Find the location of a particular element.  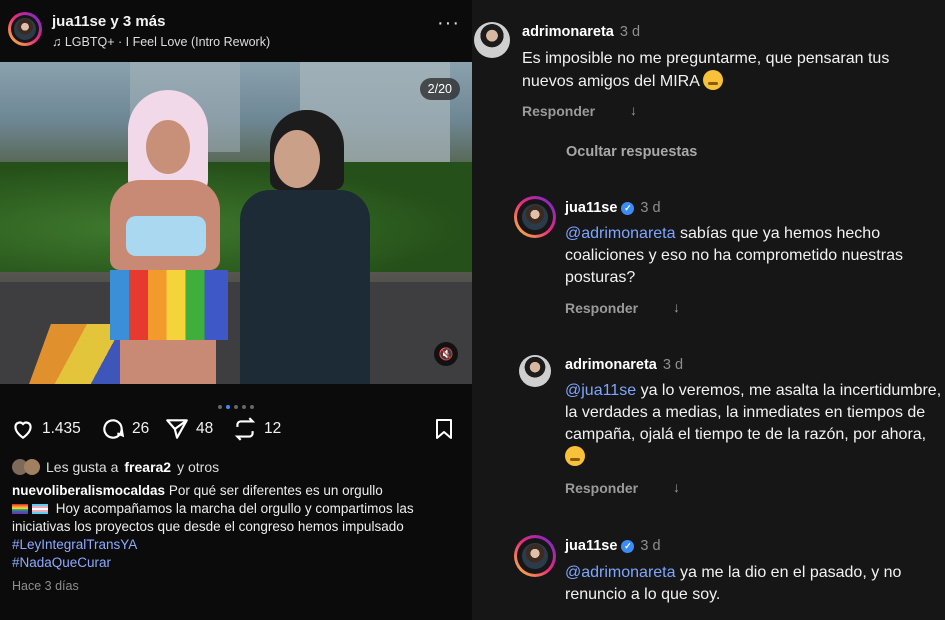

repost-button: 12 is located at coordinates (256, 429).